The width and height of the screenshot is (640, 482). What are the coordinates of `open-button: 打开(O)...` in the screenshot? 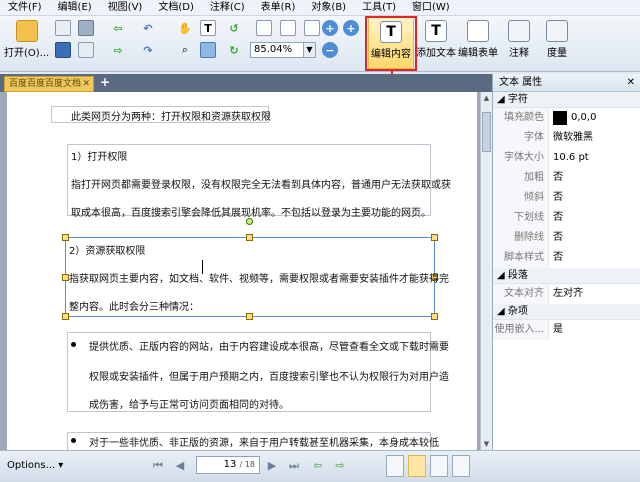 It's located at (26, 39).